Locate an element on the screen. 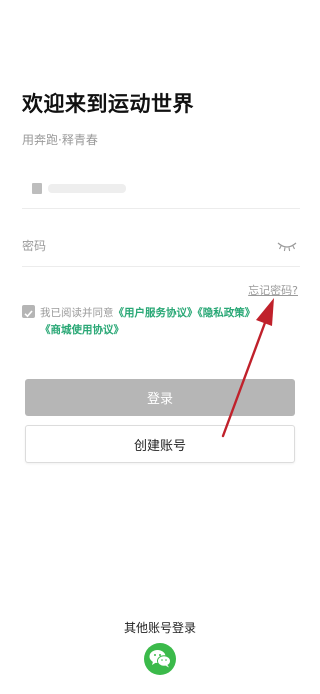 This screenshot has width=320, height=694. login-button: 登录 is located at coordinates (160, 397).